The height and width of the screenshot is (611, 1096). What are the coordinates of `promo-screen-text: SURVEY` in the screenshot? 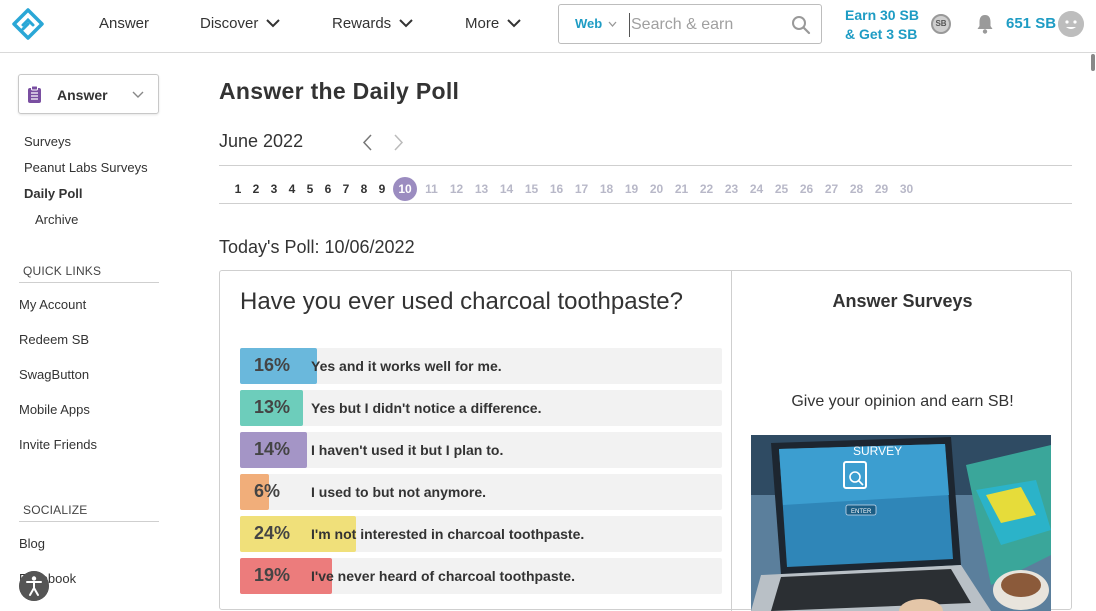 It's located at (877, 451).